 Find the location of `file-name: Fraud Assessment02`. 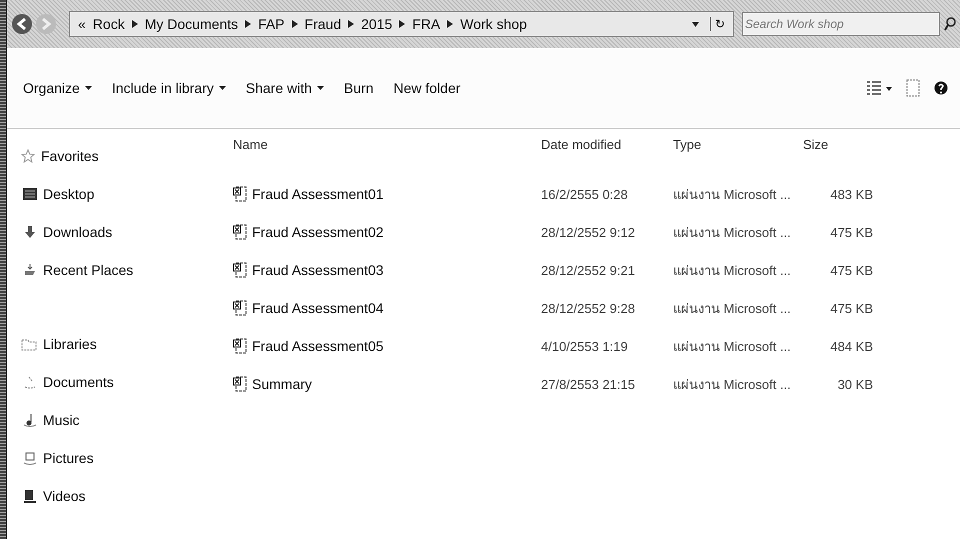

file-name: Fraud Assessment02 is located at coordinates (387, 232).